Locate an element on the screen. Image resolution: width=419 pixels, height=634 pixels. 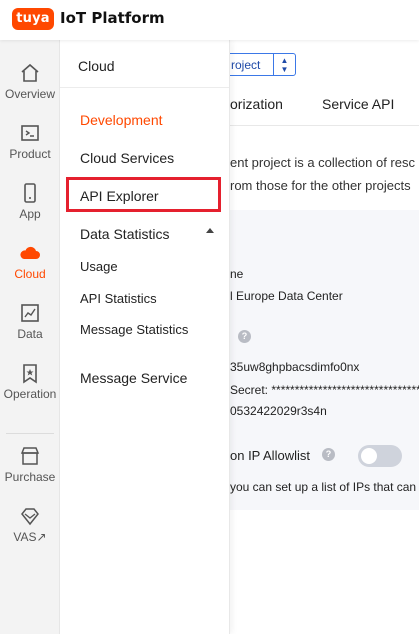
access-secret-mask: ******************************** is located at coordinates (345, 390).